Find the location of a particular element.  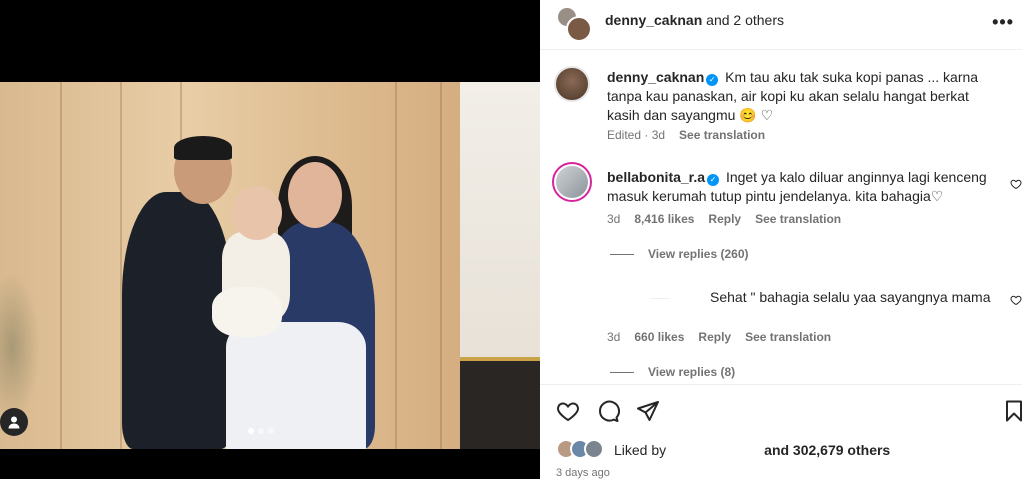

author-line: denny_caknan and 2 others is located at coordinates (694, 20).